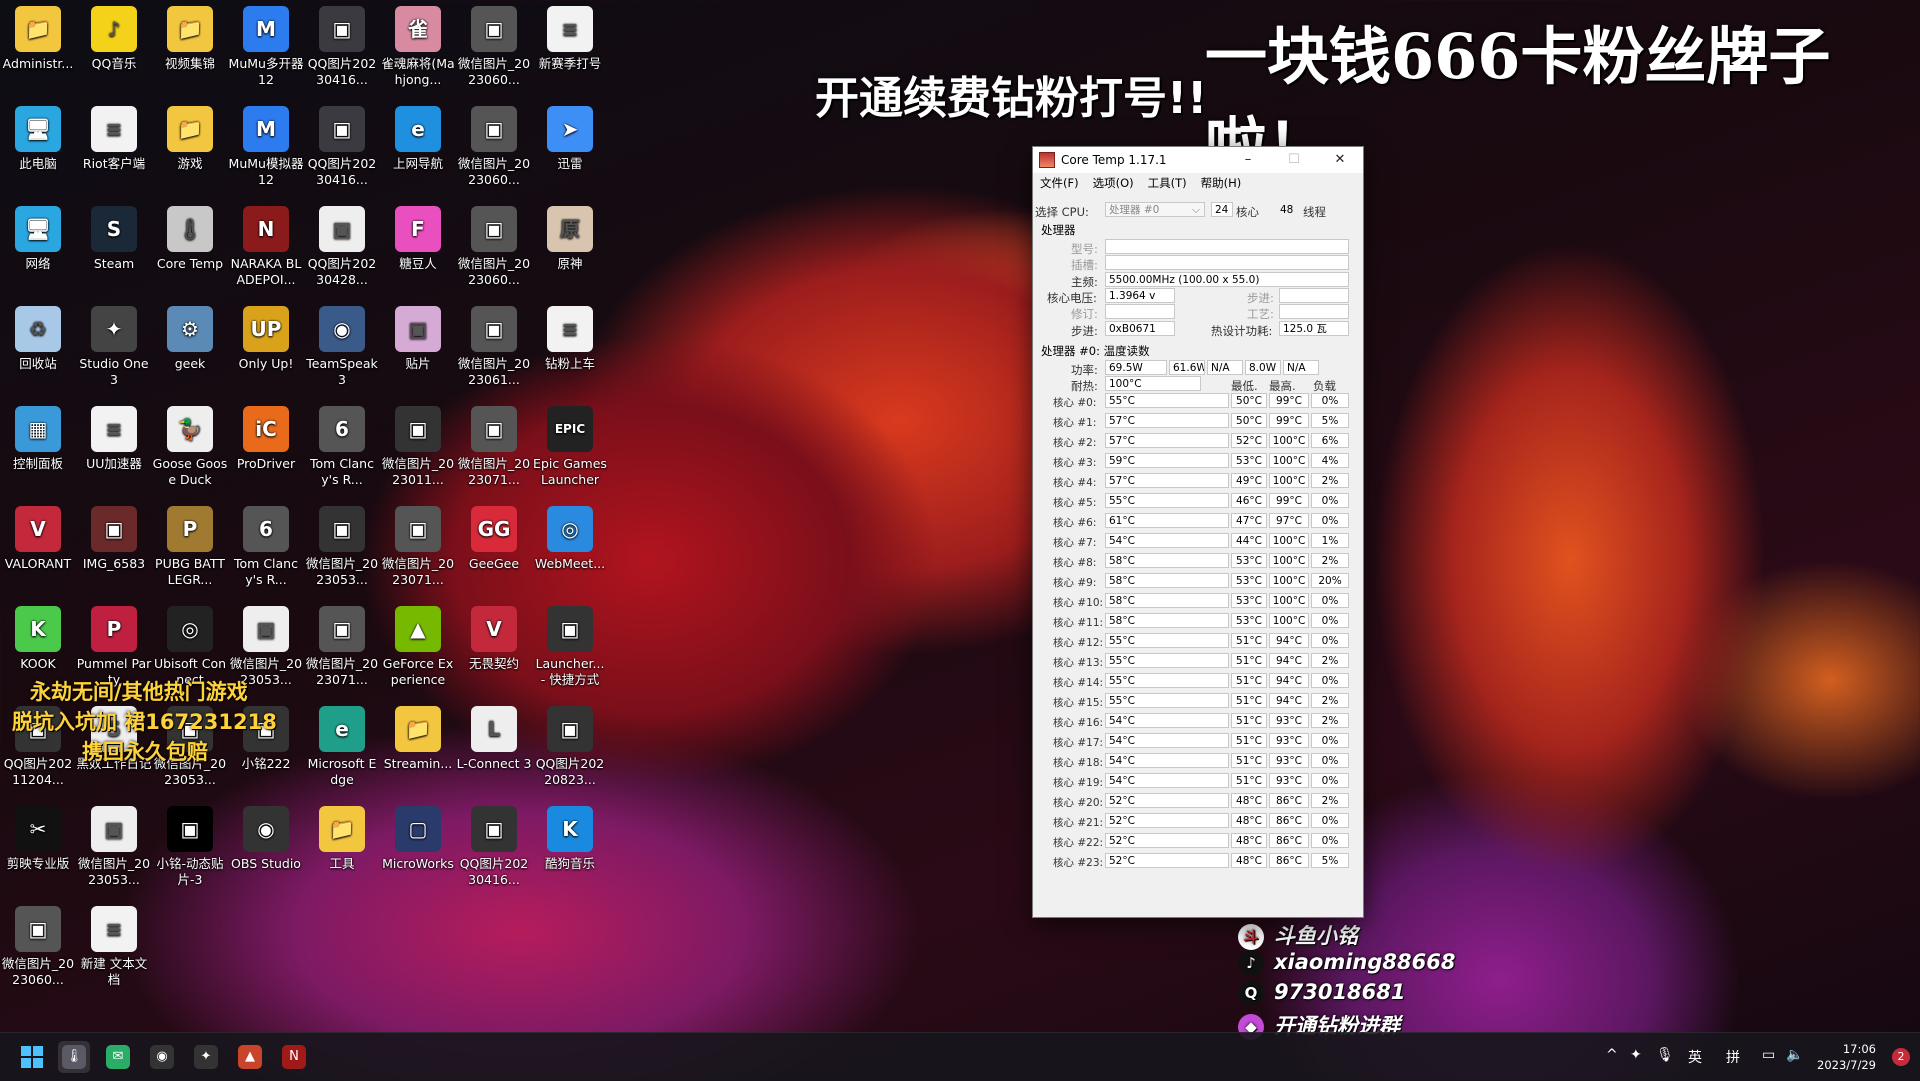 The width and height of the screenshot is (1920, 1081). Describe the element at coordinates (418, 136) in the screenshot. I see `desktop-icon: e 上网导航` at that location.